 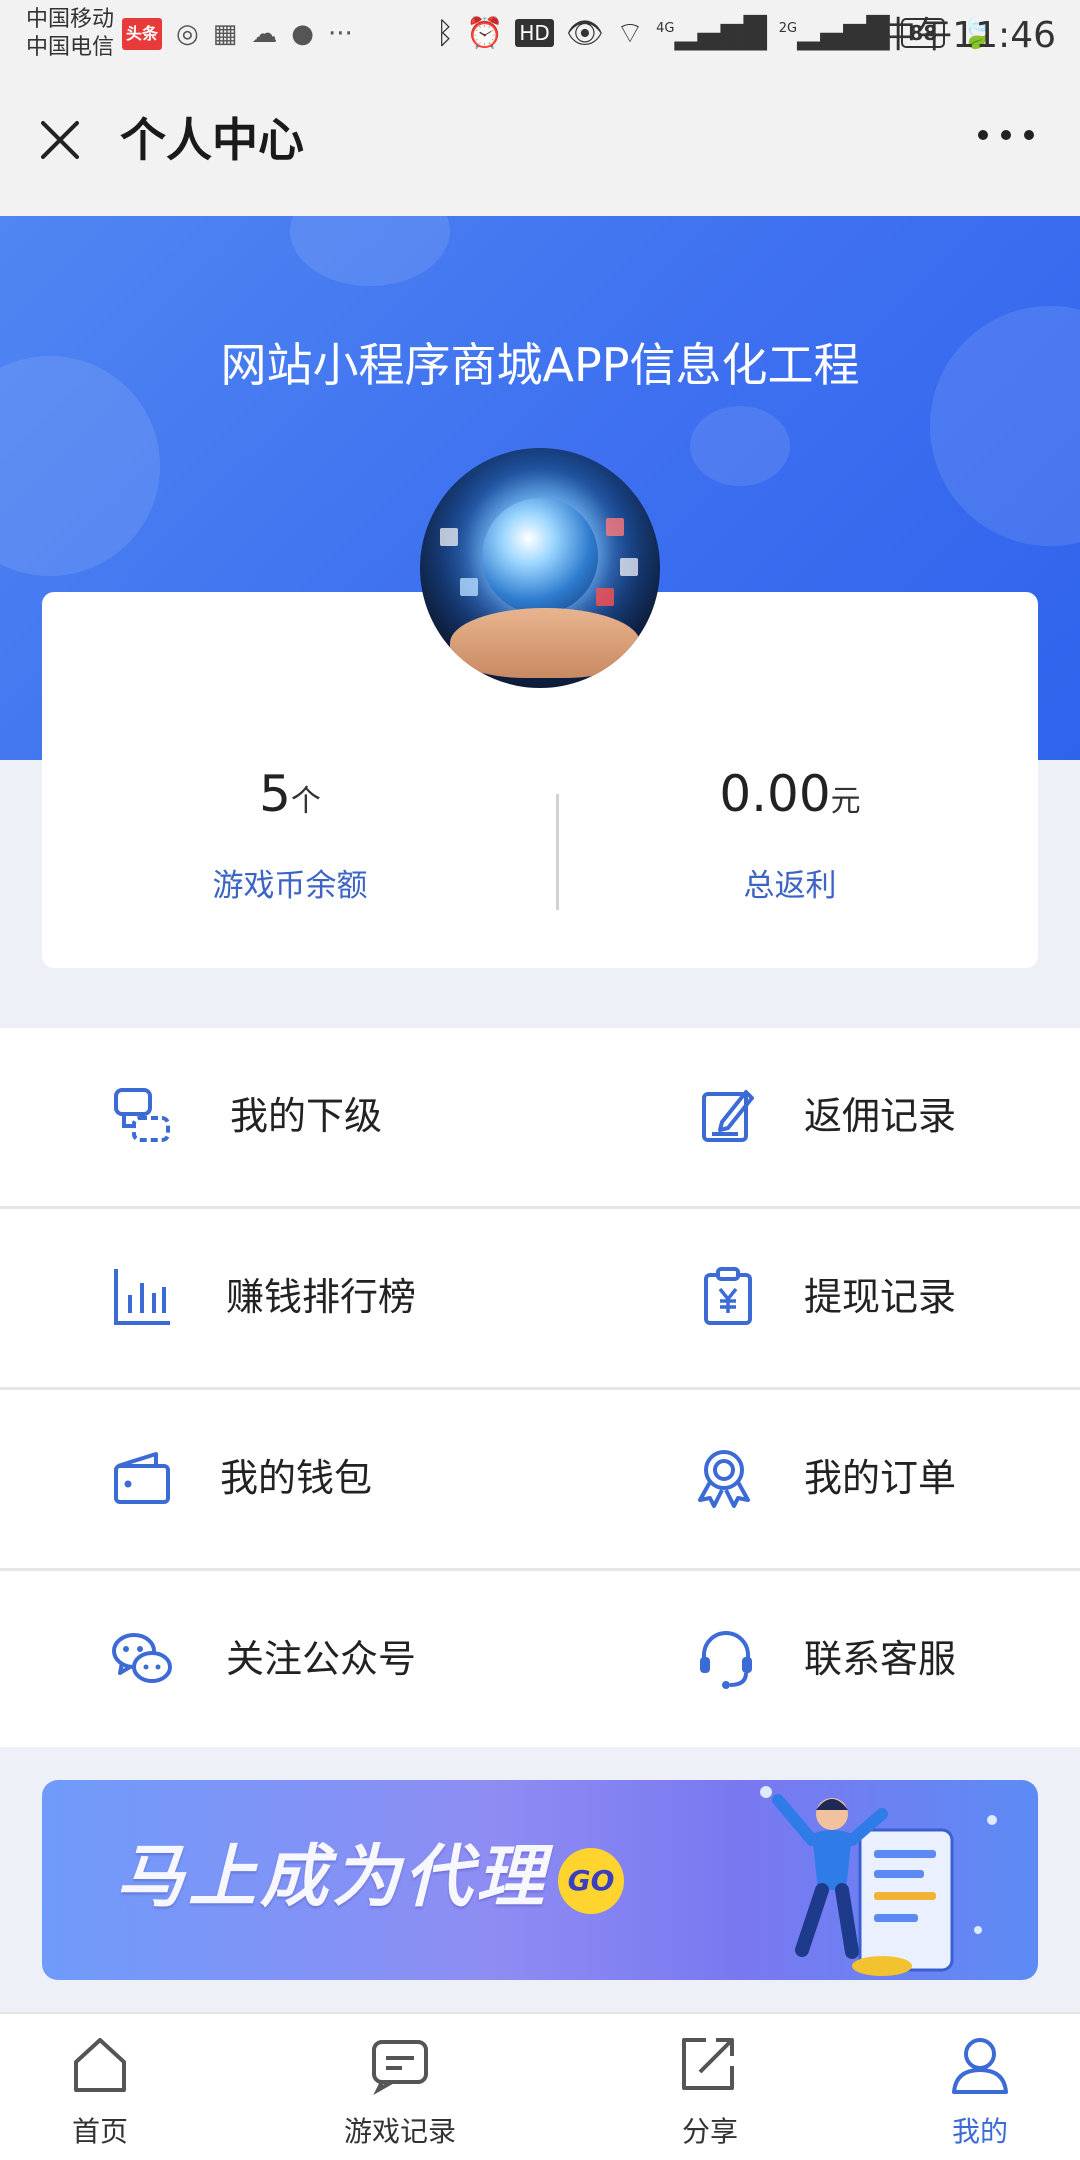 What do you see at coordinates (142, 1658) in the screenshot?
I see `wechat-icon` at bounding box center [142, 1658].